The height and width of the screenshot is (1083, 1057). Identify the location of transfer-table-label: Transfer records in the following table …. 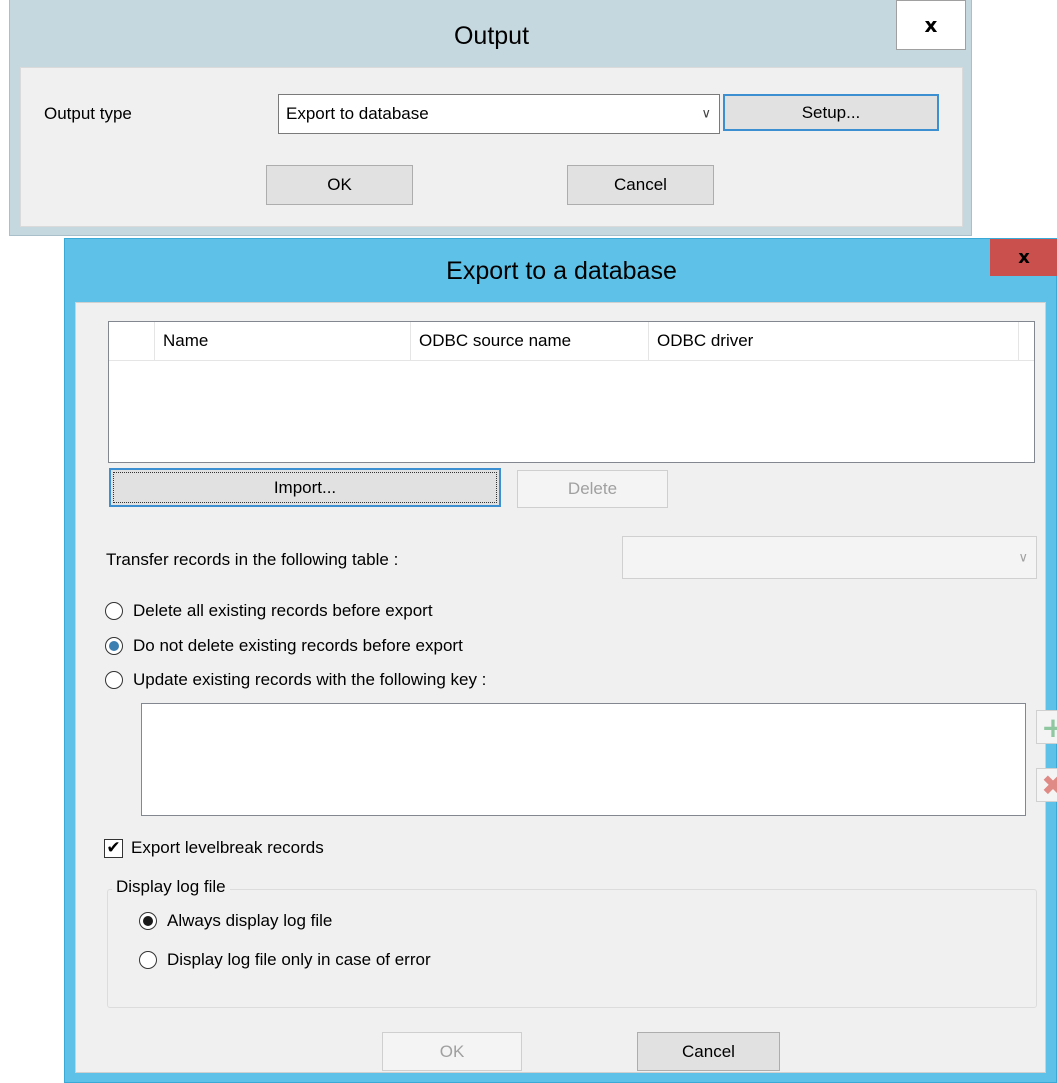
(252, 559).